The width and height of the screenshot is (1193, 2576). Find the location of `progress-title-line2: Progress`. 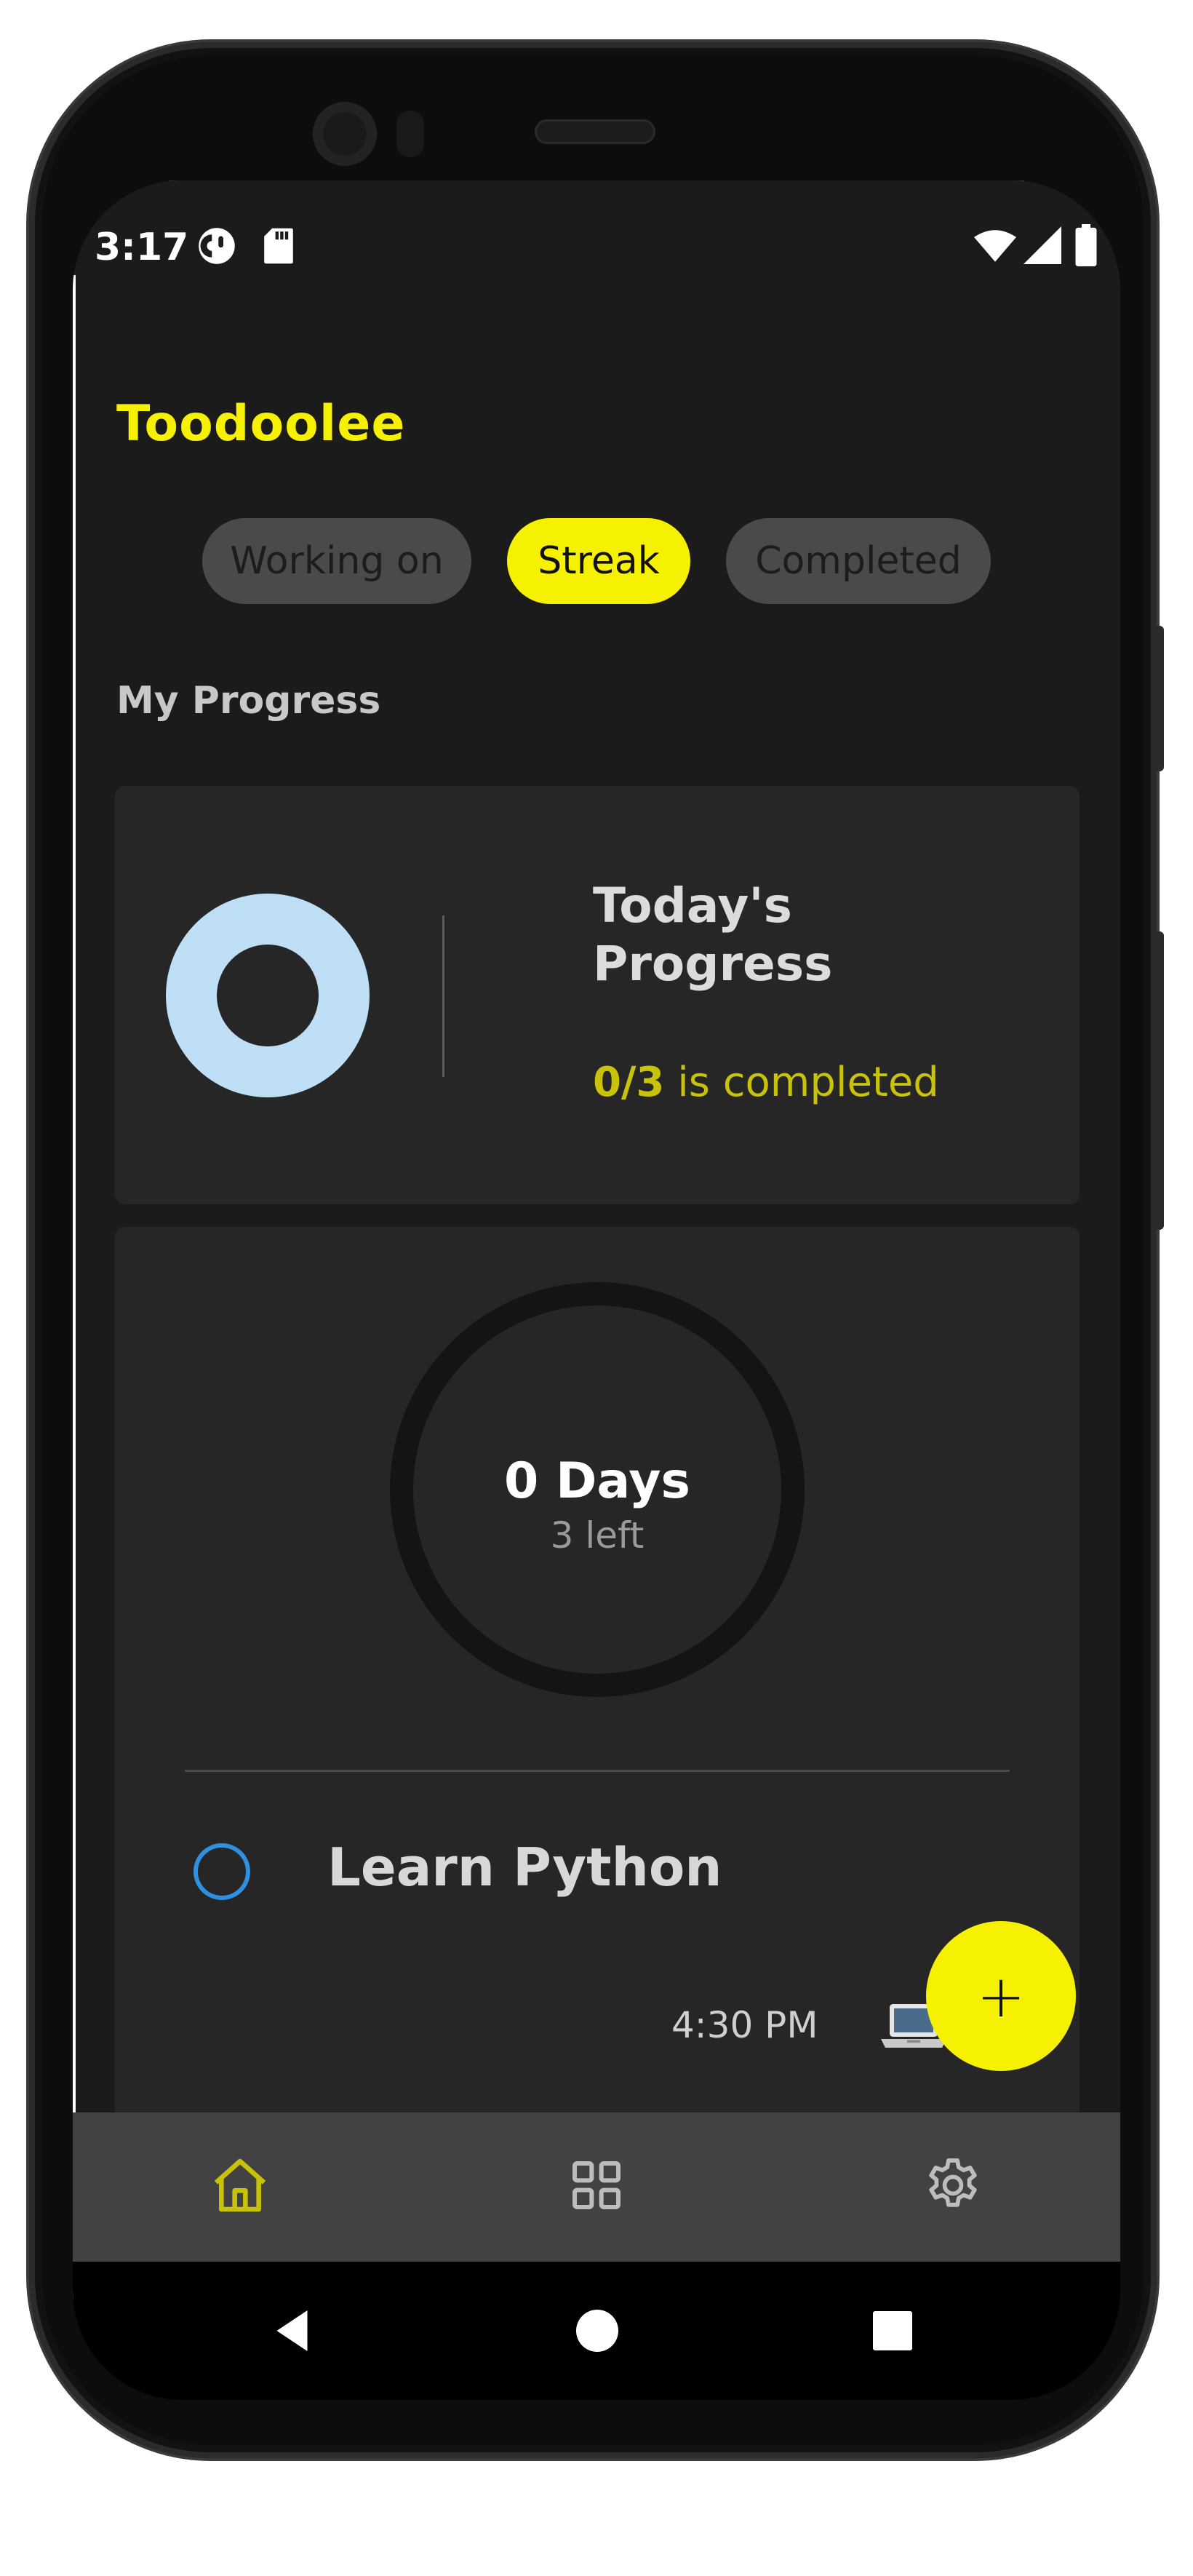

progress-title-line2: Progress is located at coordinates (713, 964).